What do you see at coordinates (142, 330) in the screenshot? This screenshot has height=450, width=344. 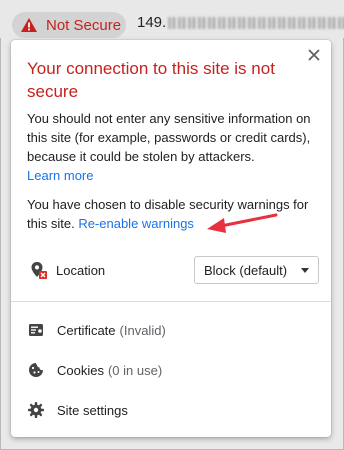 I see `certificate-status: (Invalid)` at bounding box center [142, 330].